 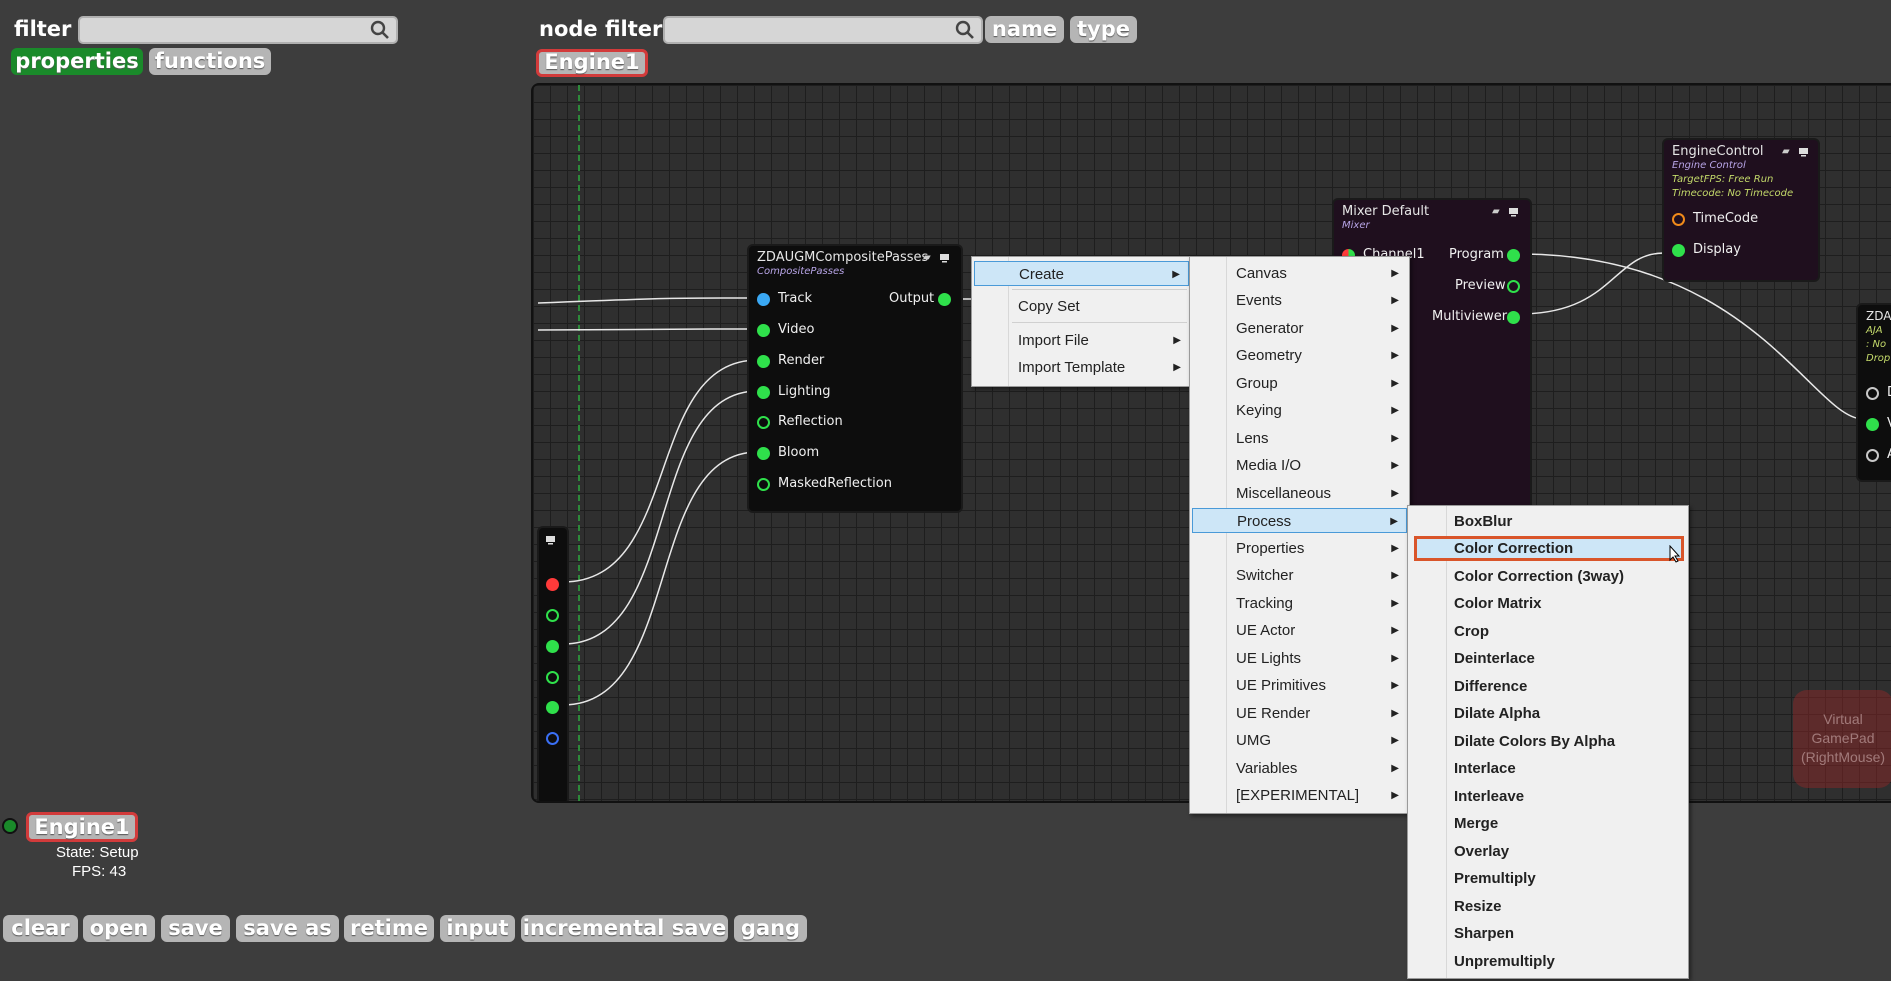 What do you see at coordinates (1889, 454) in the screenshot?
I see `port-label: A` at bounding box center [1889, 454].